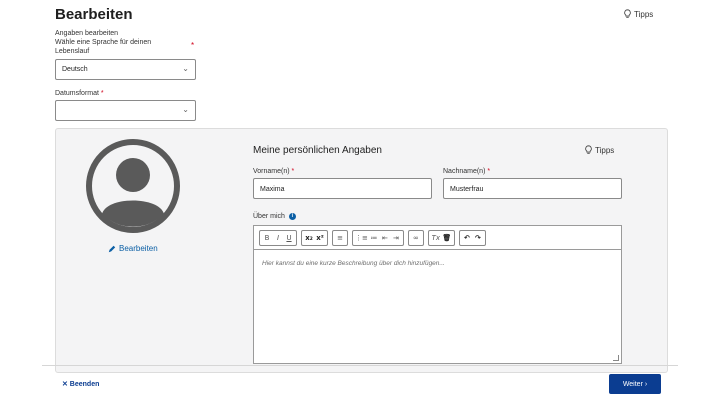 This screenshot has height=394, width=720. What do you see at coordinates (467, 238) in the screenshot?
I see `undo-button: ↶` at bounding box center [467, 238].